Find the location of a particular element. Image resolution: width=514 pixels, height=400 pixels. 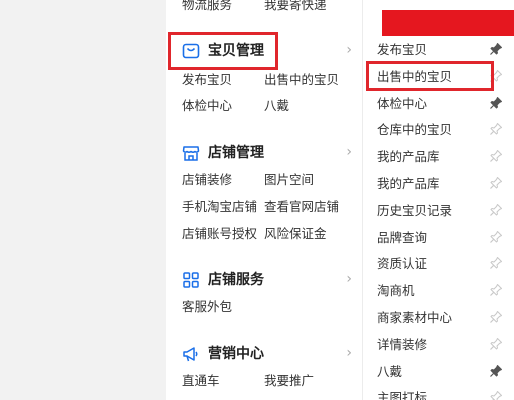

submenu-item: 仓库中的宝贝 is located at coordinates (440, 131).